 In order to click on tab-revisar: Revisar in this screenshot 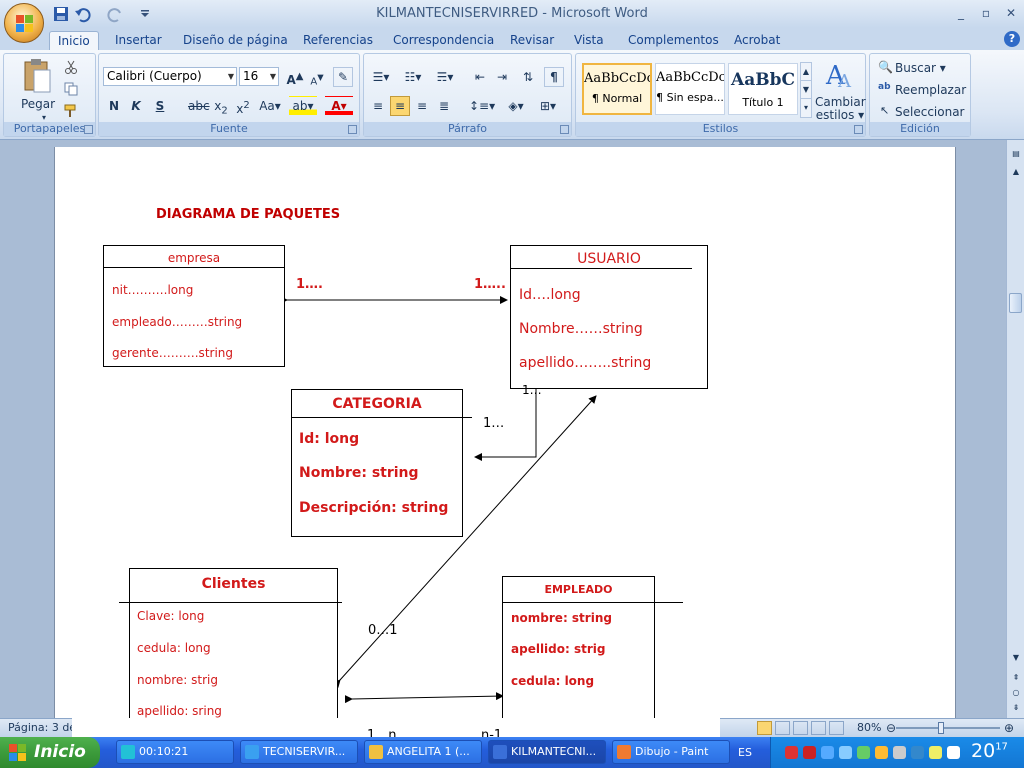, I will do `click(532, 40)`.